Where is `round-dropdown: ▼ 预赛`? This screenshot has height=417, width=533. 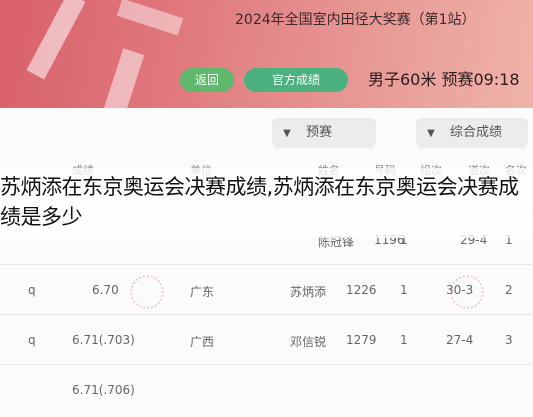
round-dropdown: ▼ 预赛 is located at coordinates (324, 133).